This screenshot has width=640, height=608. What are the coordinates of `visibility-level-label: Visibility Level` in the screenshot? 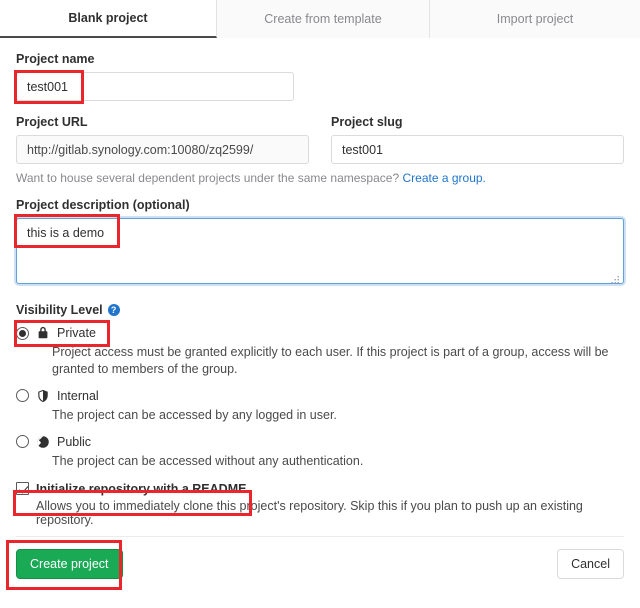 It's located at (59, 310).